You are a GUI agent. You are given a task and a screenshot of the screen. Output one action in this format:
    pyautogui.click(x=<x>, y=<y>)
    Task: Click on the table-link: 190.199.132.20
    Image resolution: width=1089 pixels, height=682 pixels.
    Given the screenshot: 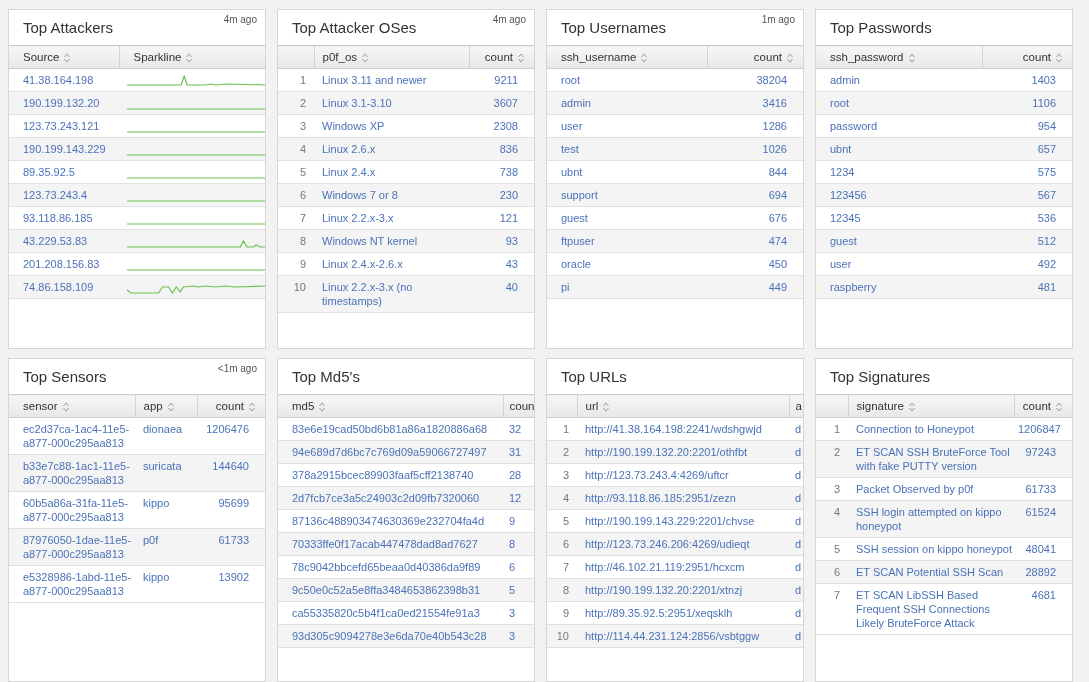 What is the action you would take?
    pyautogui.click(x=64, y=103)
    